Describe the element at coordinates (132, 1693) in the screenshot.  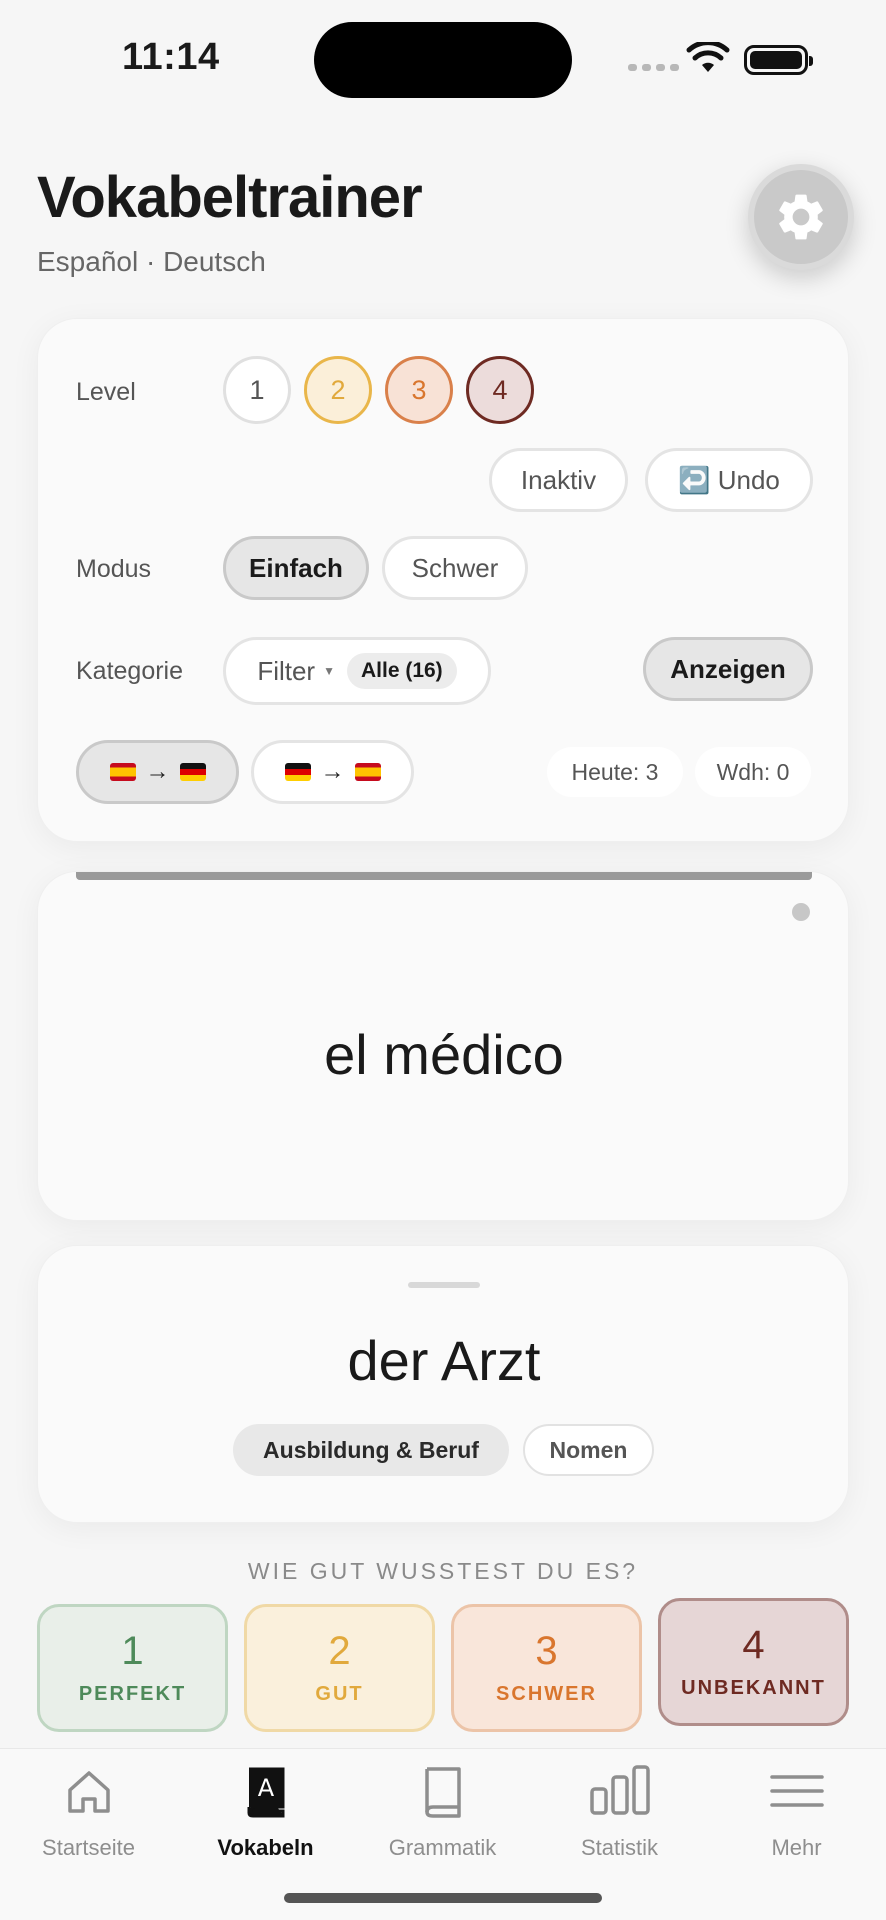
I see `rate-perfect-label: PERFEKT` at that location.